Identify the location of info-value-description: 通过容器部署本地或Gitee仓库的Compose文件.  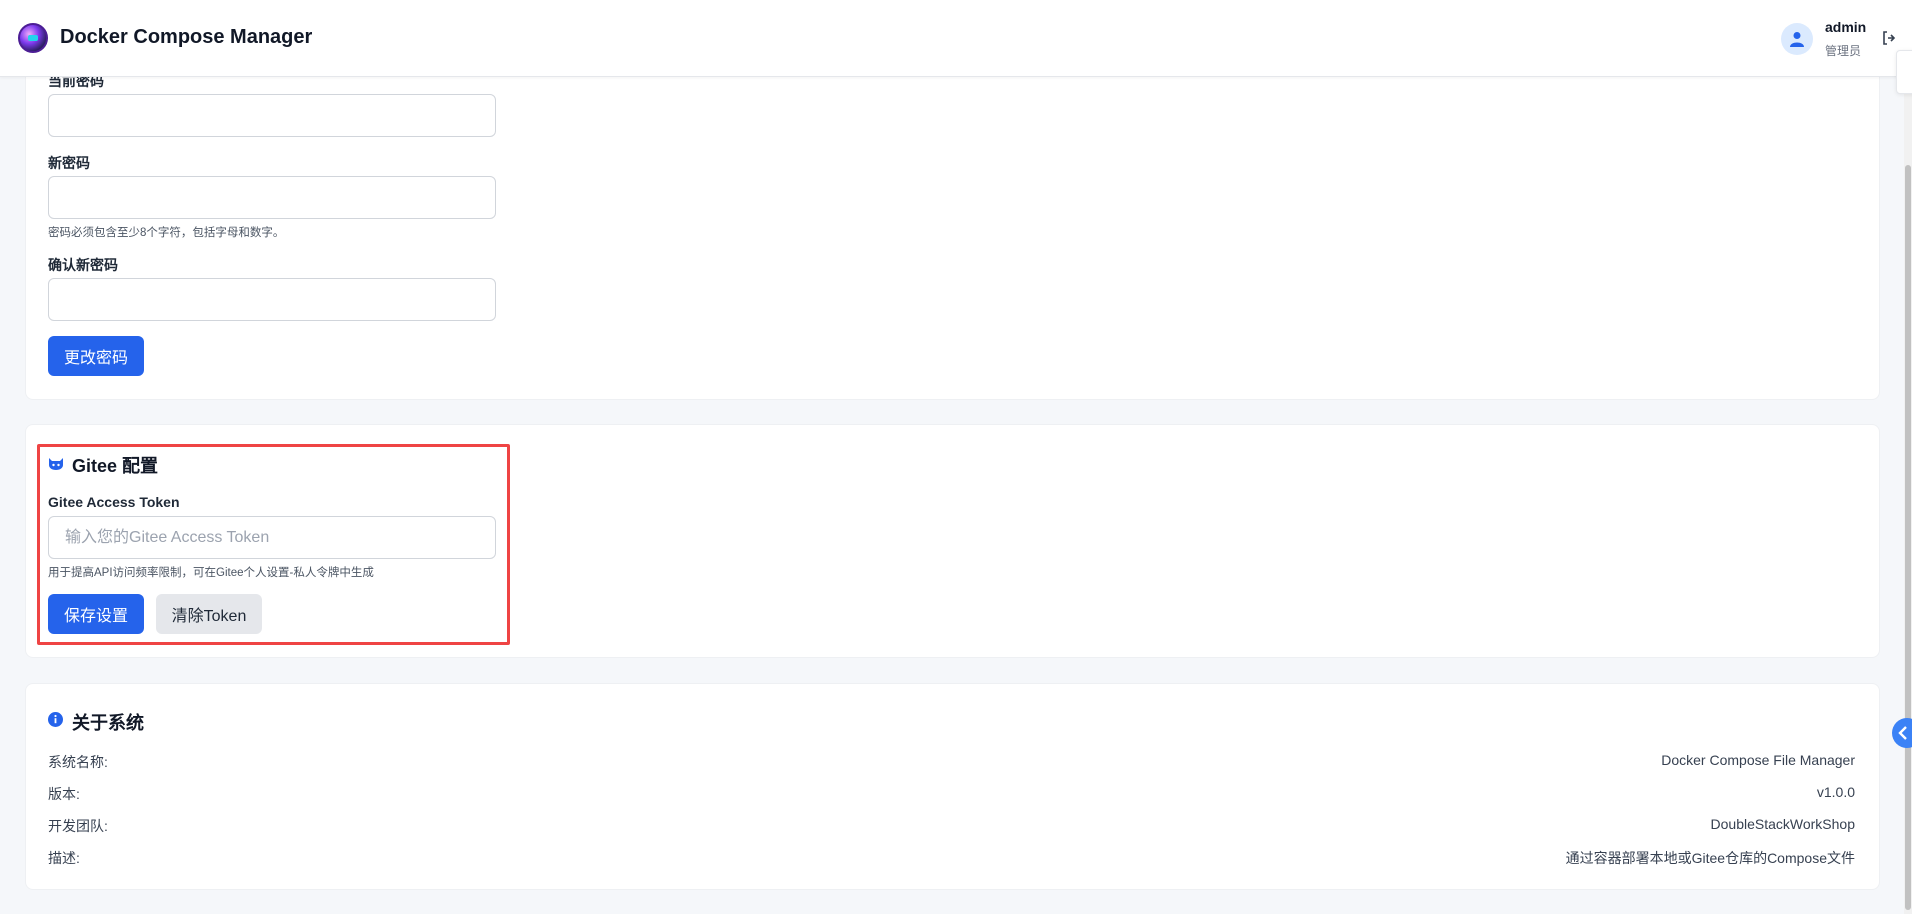
(1710, 858).